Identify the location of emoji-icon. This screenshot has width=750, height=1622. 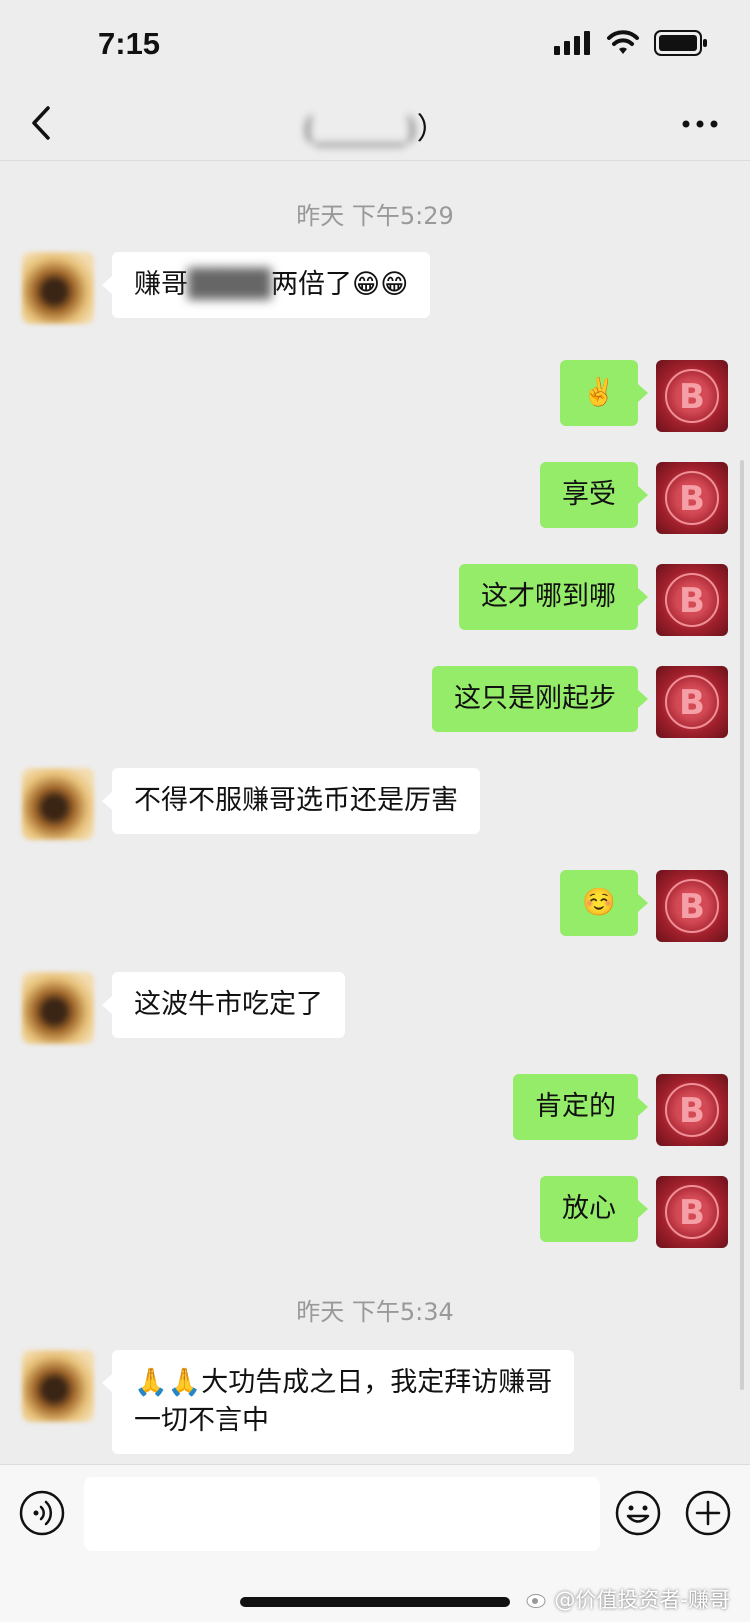
(638, 1513).